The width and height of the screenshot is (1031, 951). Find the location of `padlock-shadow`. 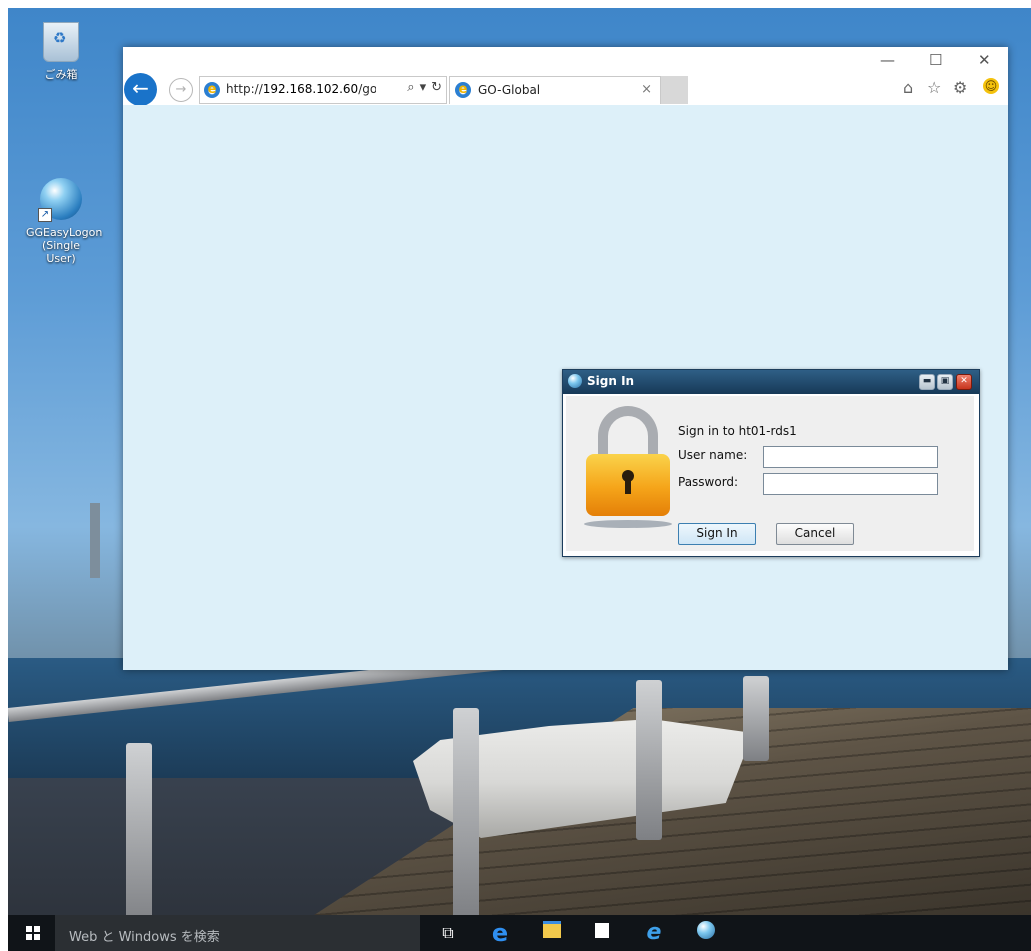

padlock-shadow is located at coordinates (628, 524).